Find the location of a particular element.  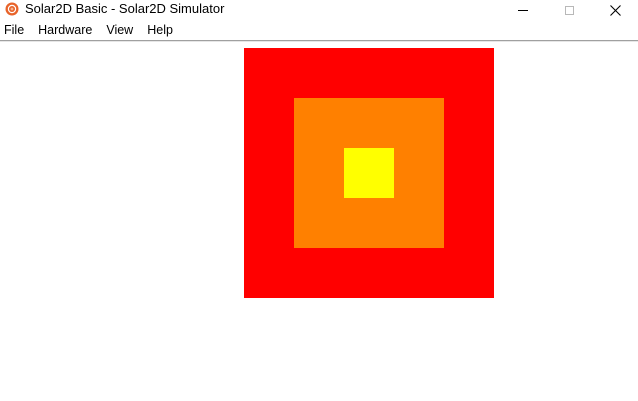

menu-bar: File Hardware View Help is located at coordinates (319, 30).